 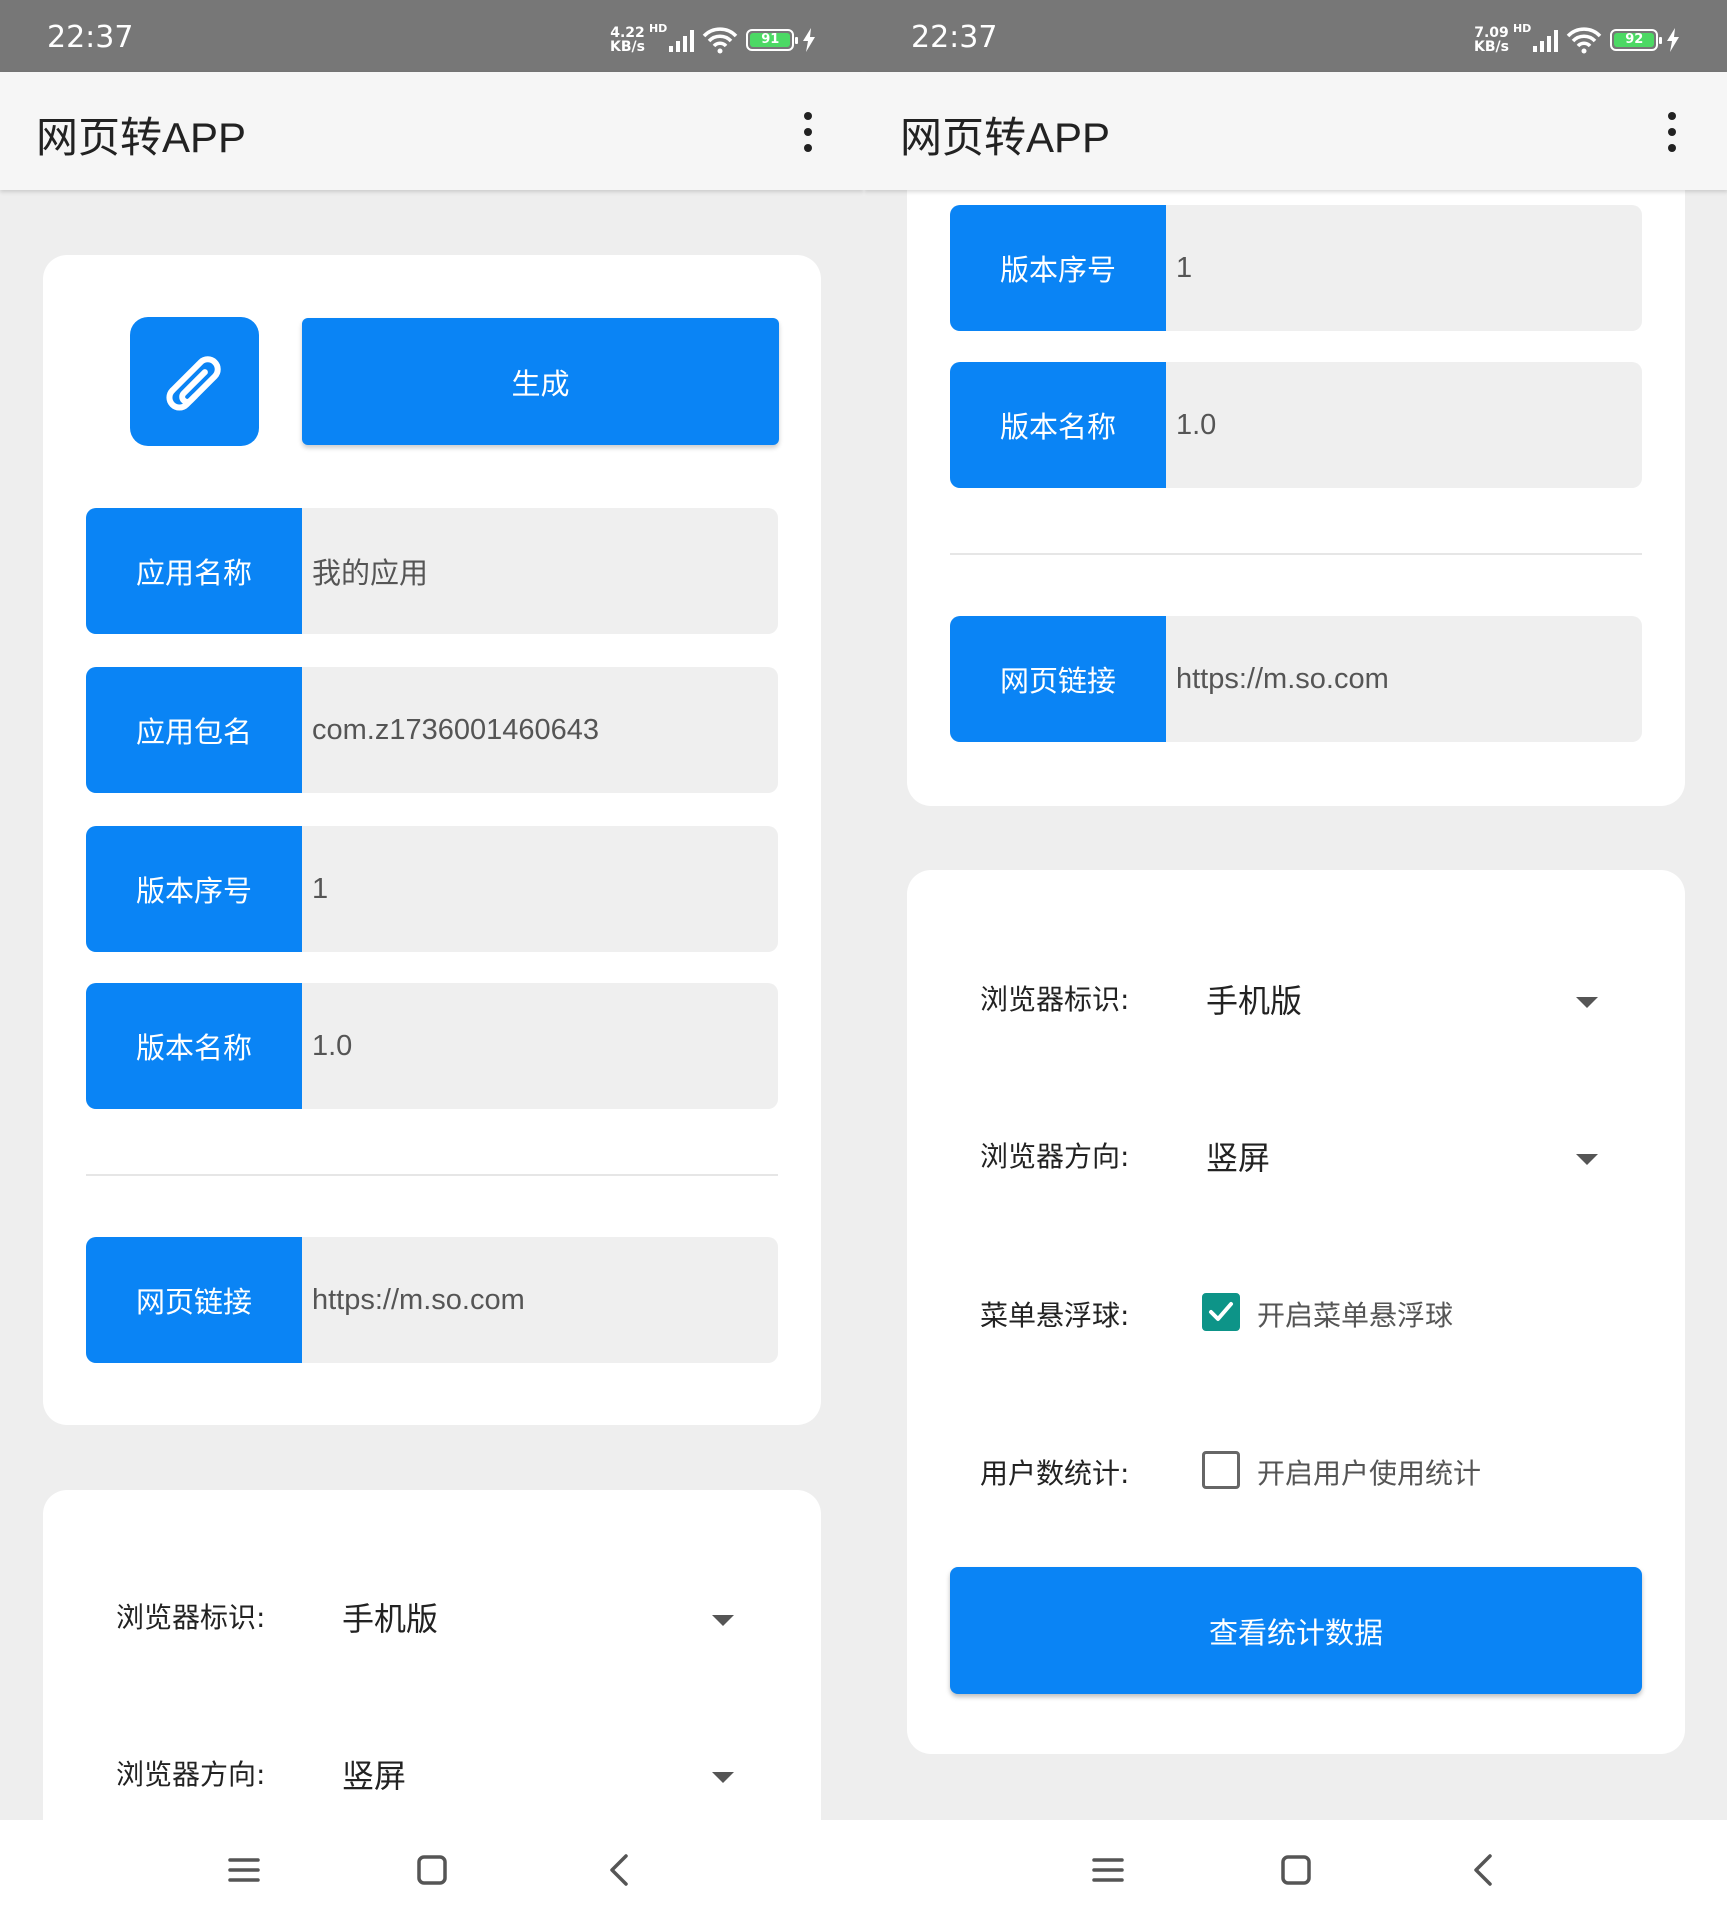 What do you see at coordinates (1055, 1315) in the screenshot?
I see `float-ball-label: 菜单悬浮球:` at bounding box center [1055, 1315].